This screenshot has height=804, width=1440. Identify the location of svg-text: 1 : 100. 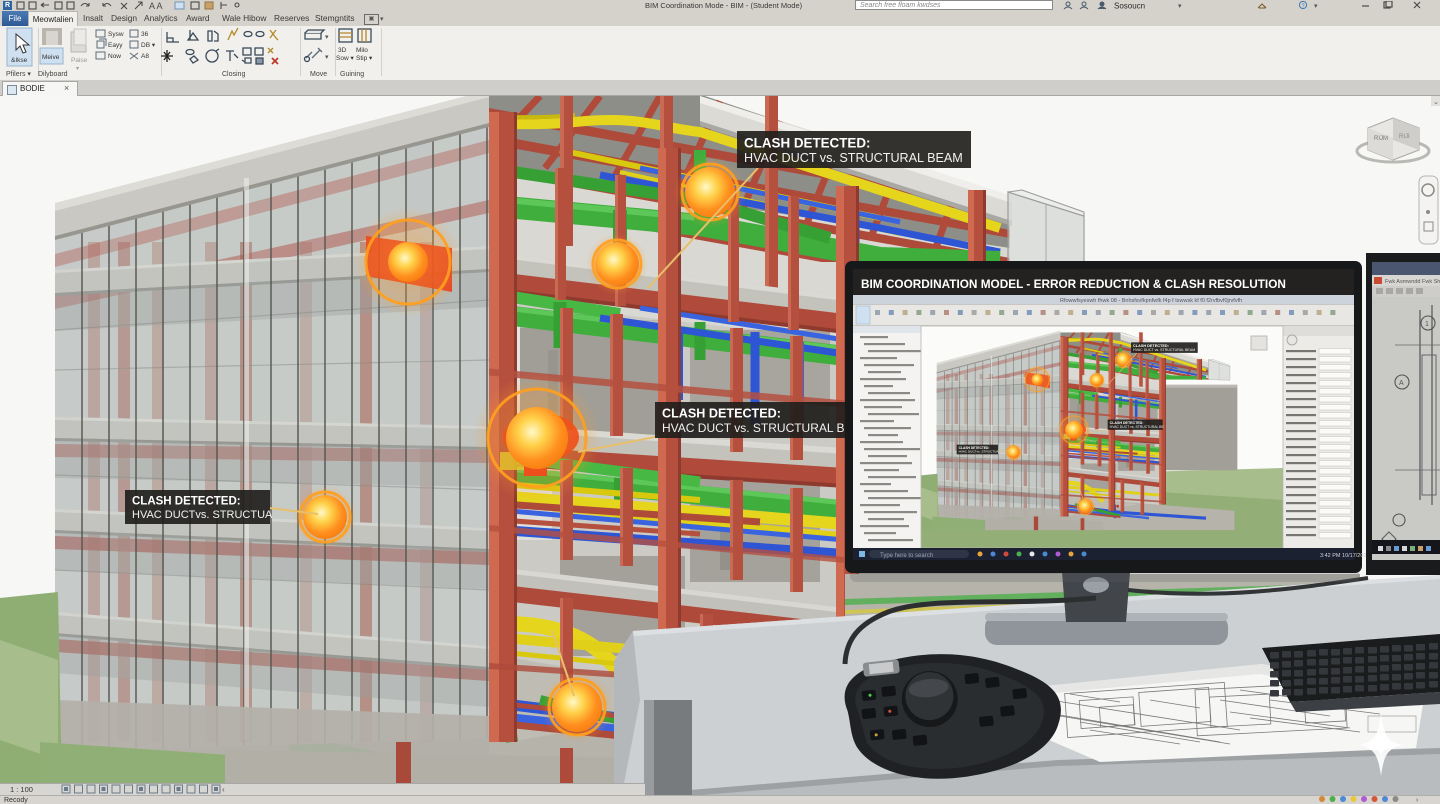
(21, 789).